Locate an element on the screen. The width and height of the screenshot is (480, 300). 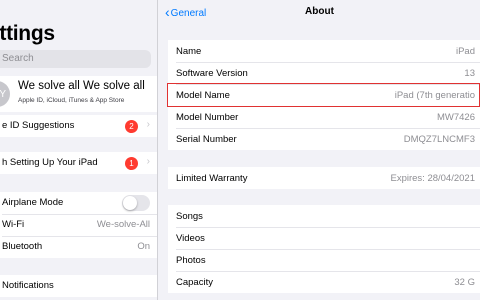
info-row-limited-warranty: Limited Warranty Expires: 28/04/2021 is located at coordinates (324, 178).